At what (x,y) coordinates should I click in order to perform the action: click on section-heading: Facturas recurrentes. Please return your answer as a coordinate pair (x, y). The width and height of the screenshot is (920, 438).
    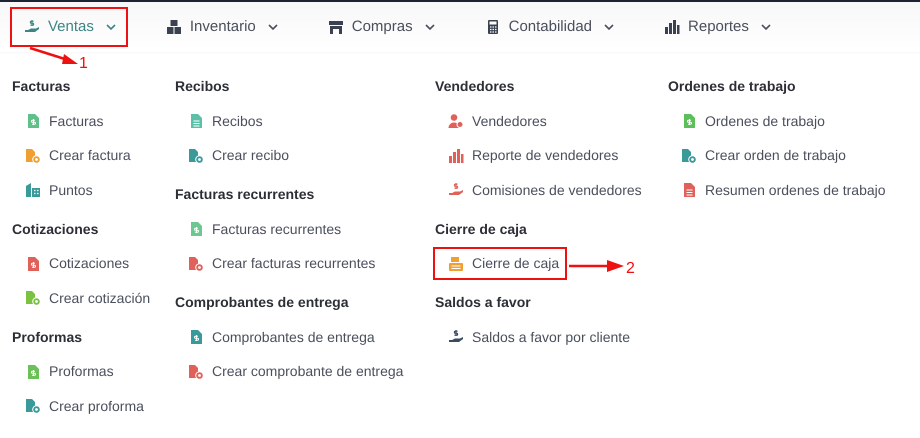
    Looking at the image, I should click on (245, 194).